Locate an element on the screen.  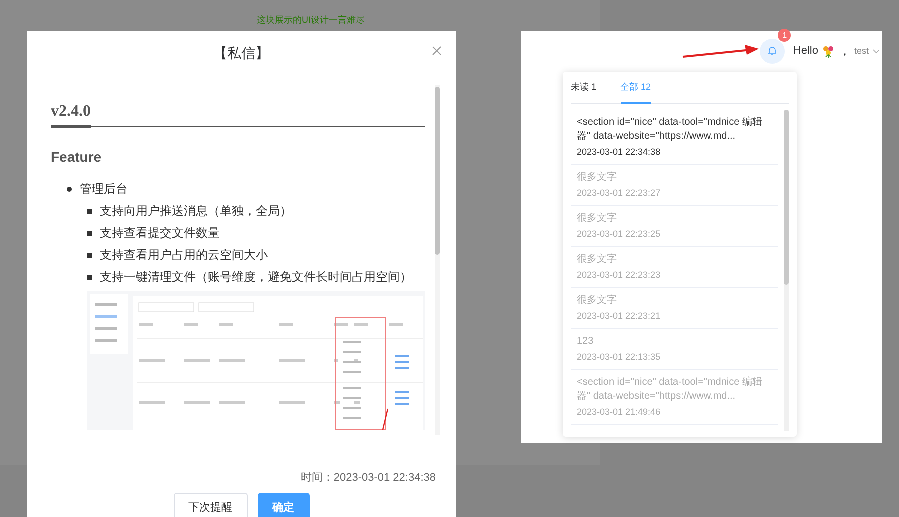
confirm-button: 确定 is located at coordinates (284, 505).